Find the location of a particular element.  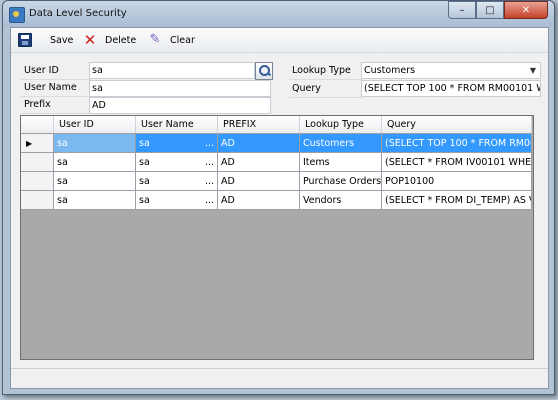

save-icon is located at coordinates (25, 40).